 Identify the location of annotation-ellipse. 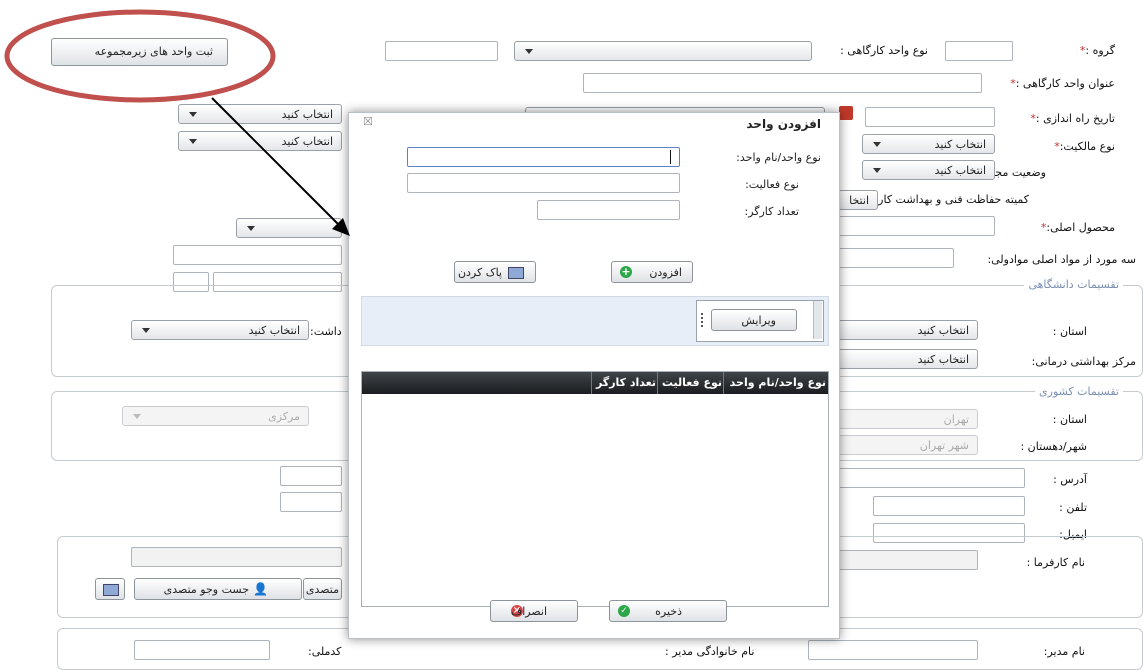
(140, 56).